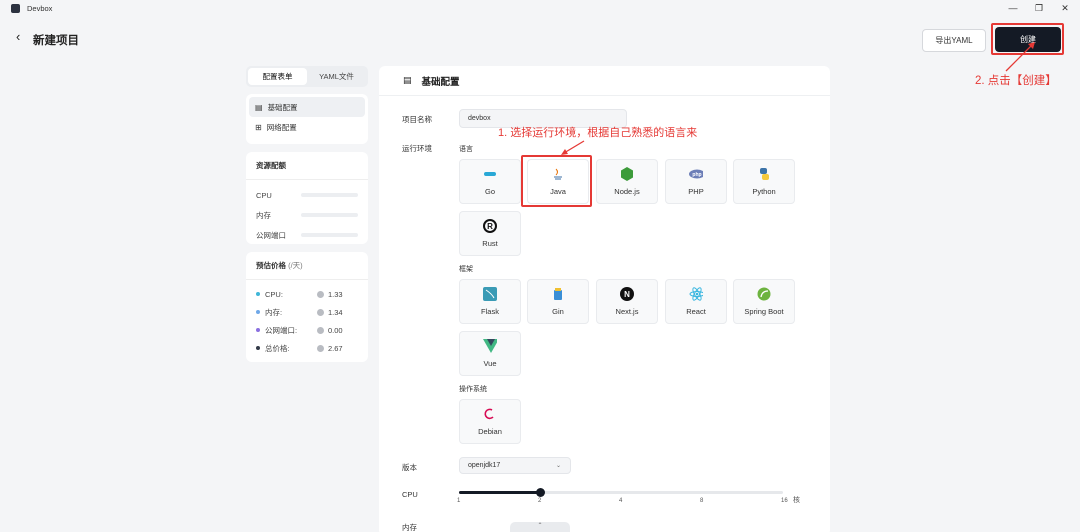 Image resolution: width=1080 pixels, height=532 pixels. What do you see at coordinates (440, 82) in the screenshot?
I see `section-title: 基础配置` at bounding box center [440, 82].